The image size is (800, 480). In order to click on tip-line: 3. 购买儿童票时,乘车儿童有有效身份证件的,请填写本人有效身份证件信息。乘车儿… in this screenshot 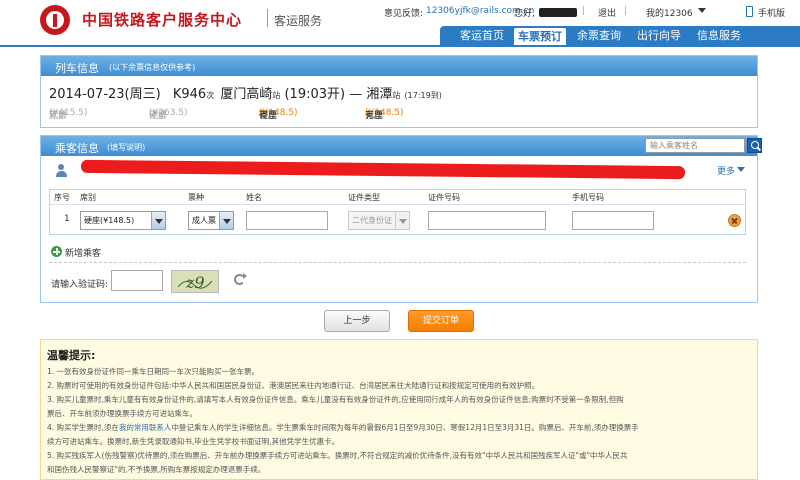, I will do `click(335, 399)`.